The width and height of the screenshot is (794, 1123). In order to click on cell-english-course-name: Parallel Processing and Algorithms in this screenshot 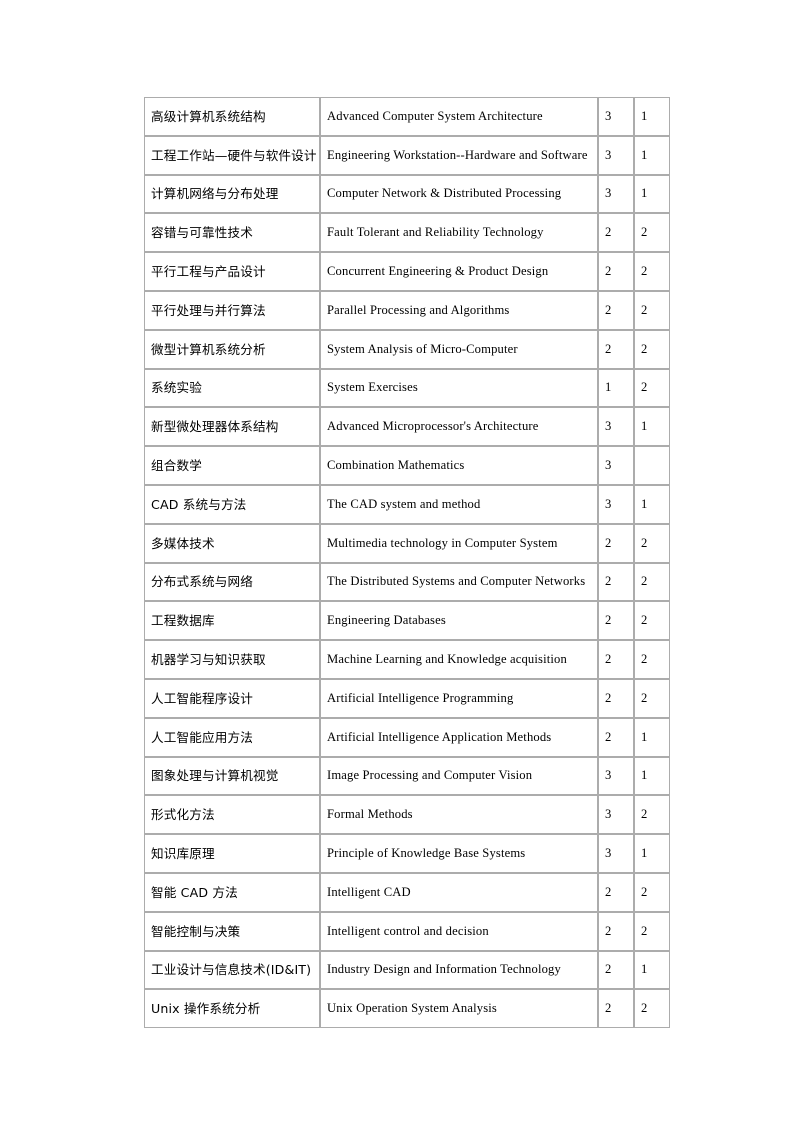, I will do `click(459, 310)`.